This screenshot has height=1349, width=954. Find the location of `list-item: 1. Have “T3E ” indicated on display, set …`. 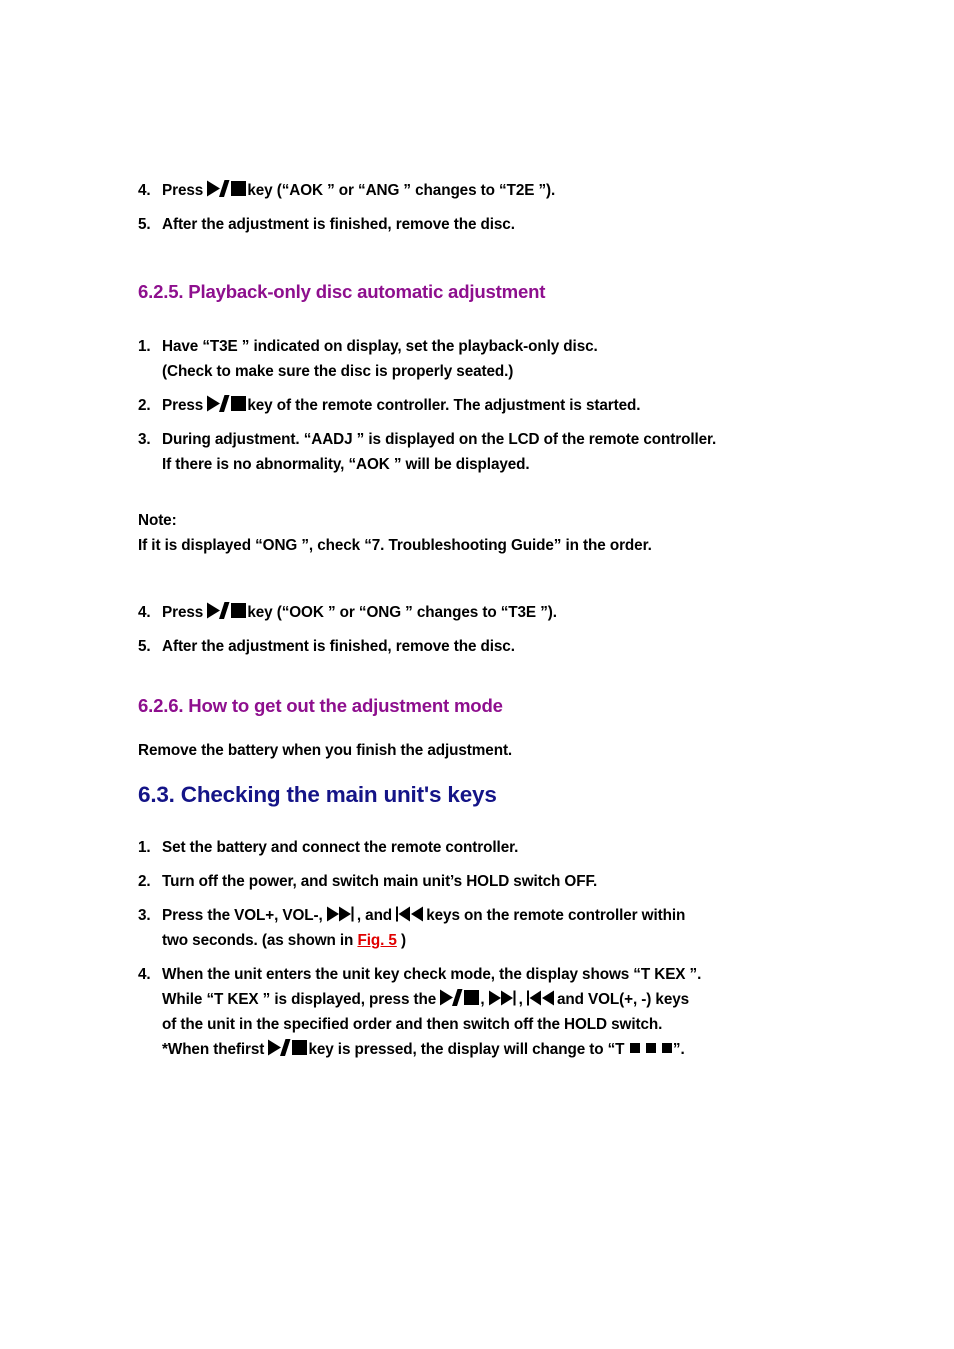

list-item: 1. Have “T3E ” indicated on display, set … is located at coordinates (508, 359).